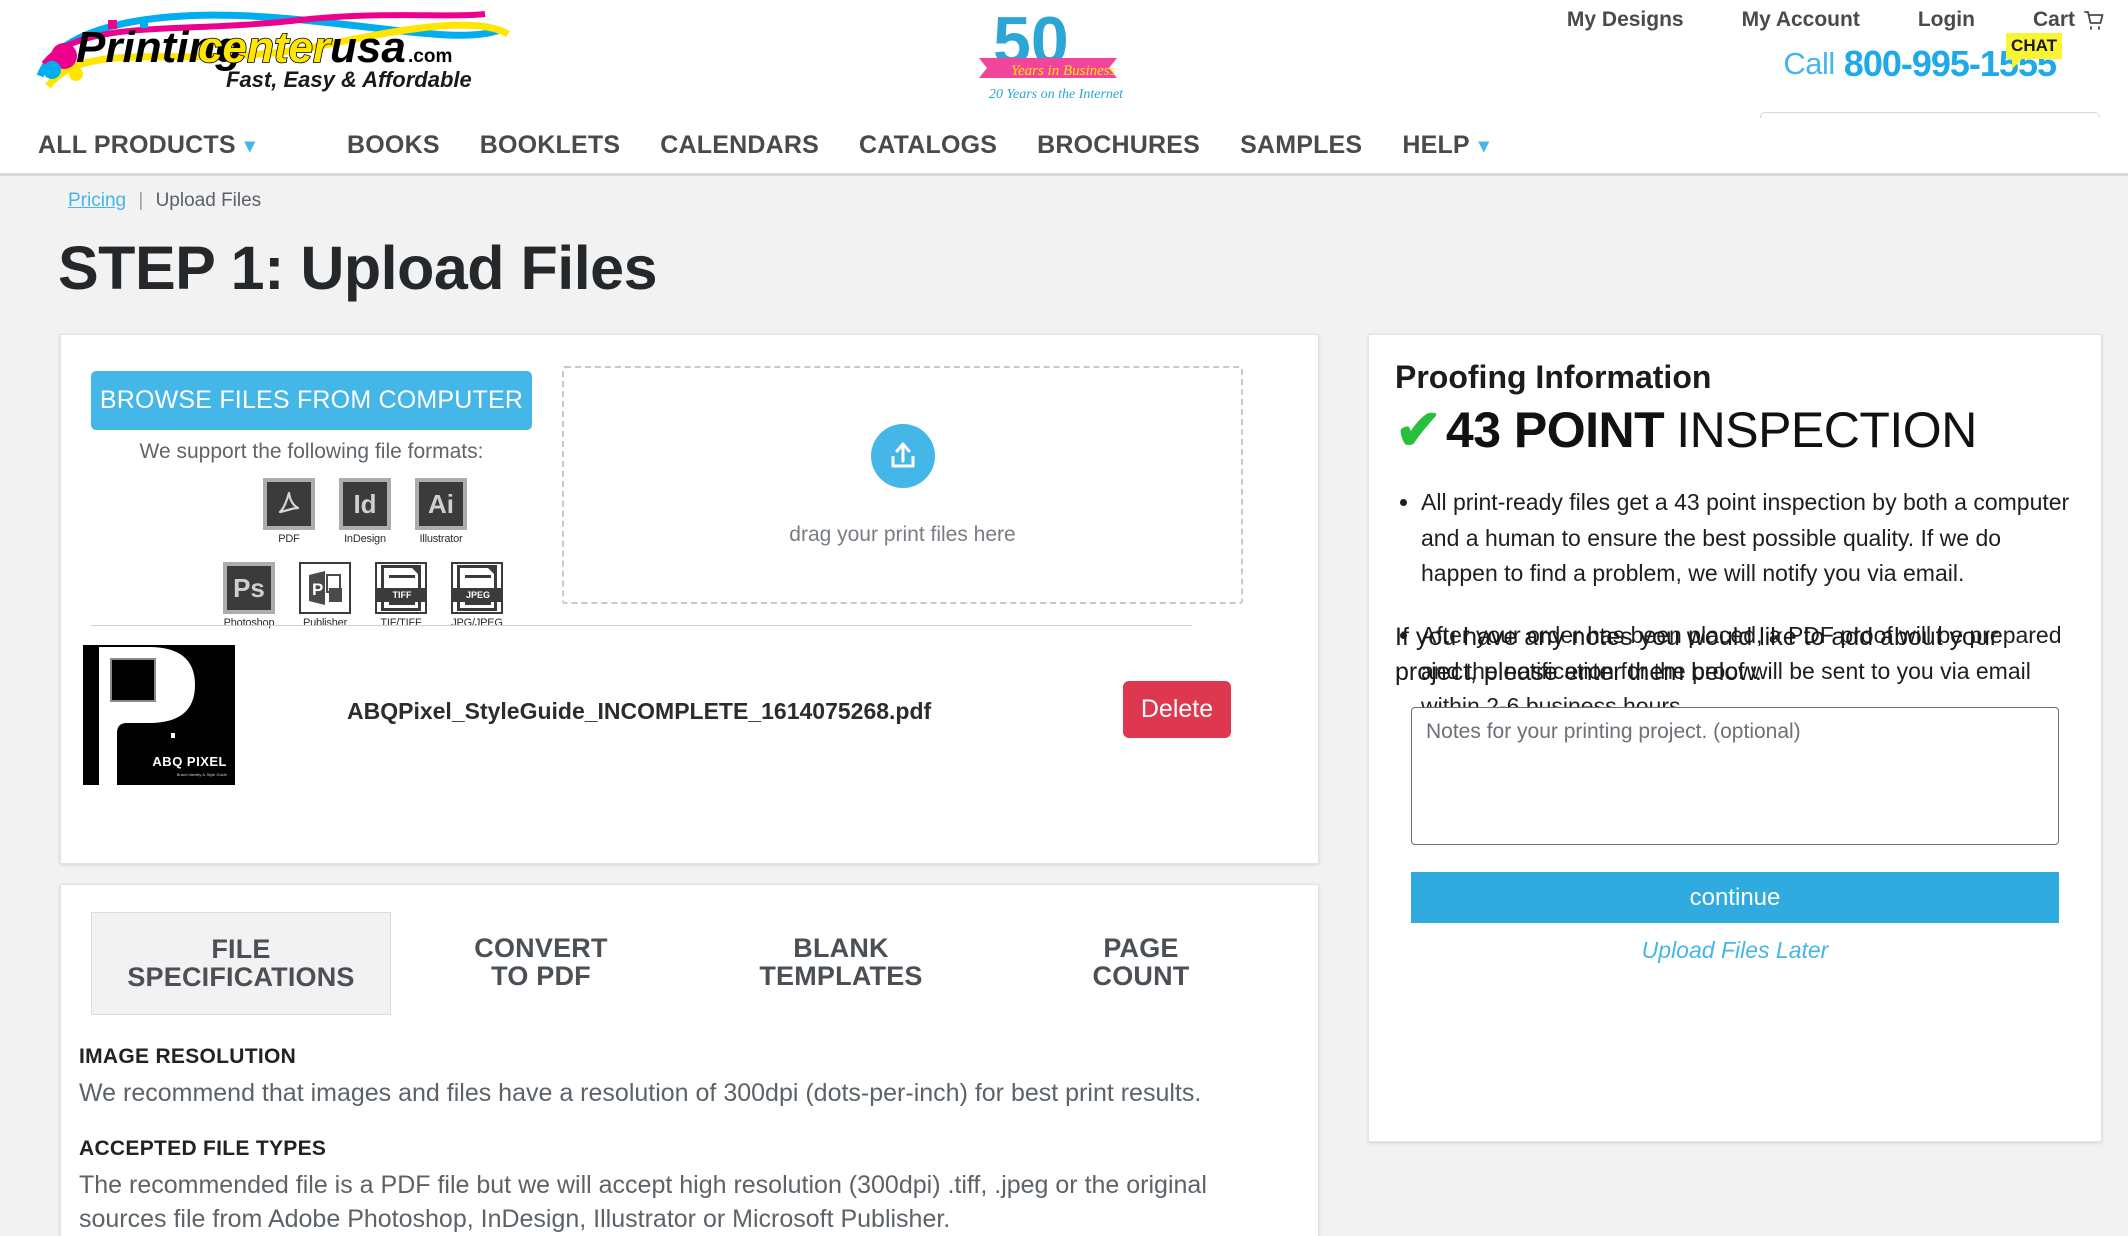 Image resolution: width=2128 pixels, height=1236 pixels. Describe the element at coordinates (325, 623) in the screenshot. I see `format-label: Publisher` at that location.